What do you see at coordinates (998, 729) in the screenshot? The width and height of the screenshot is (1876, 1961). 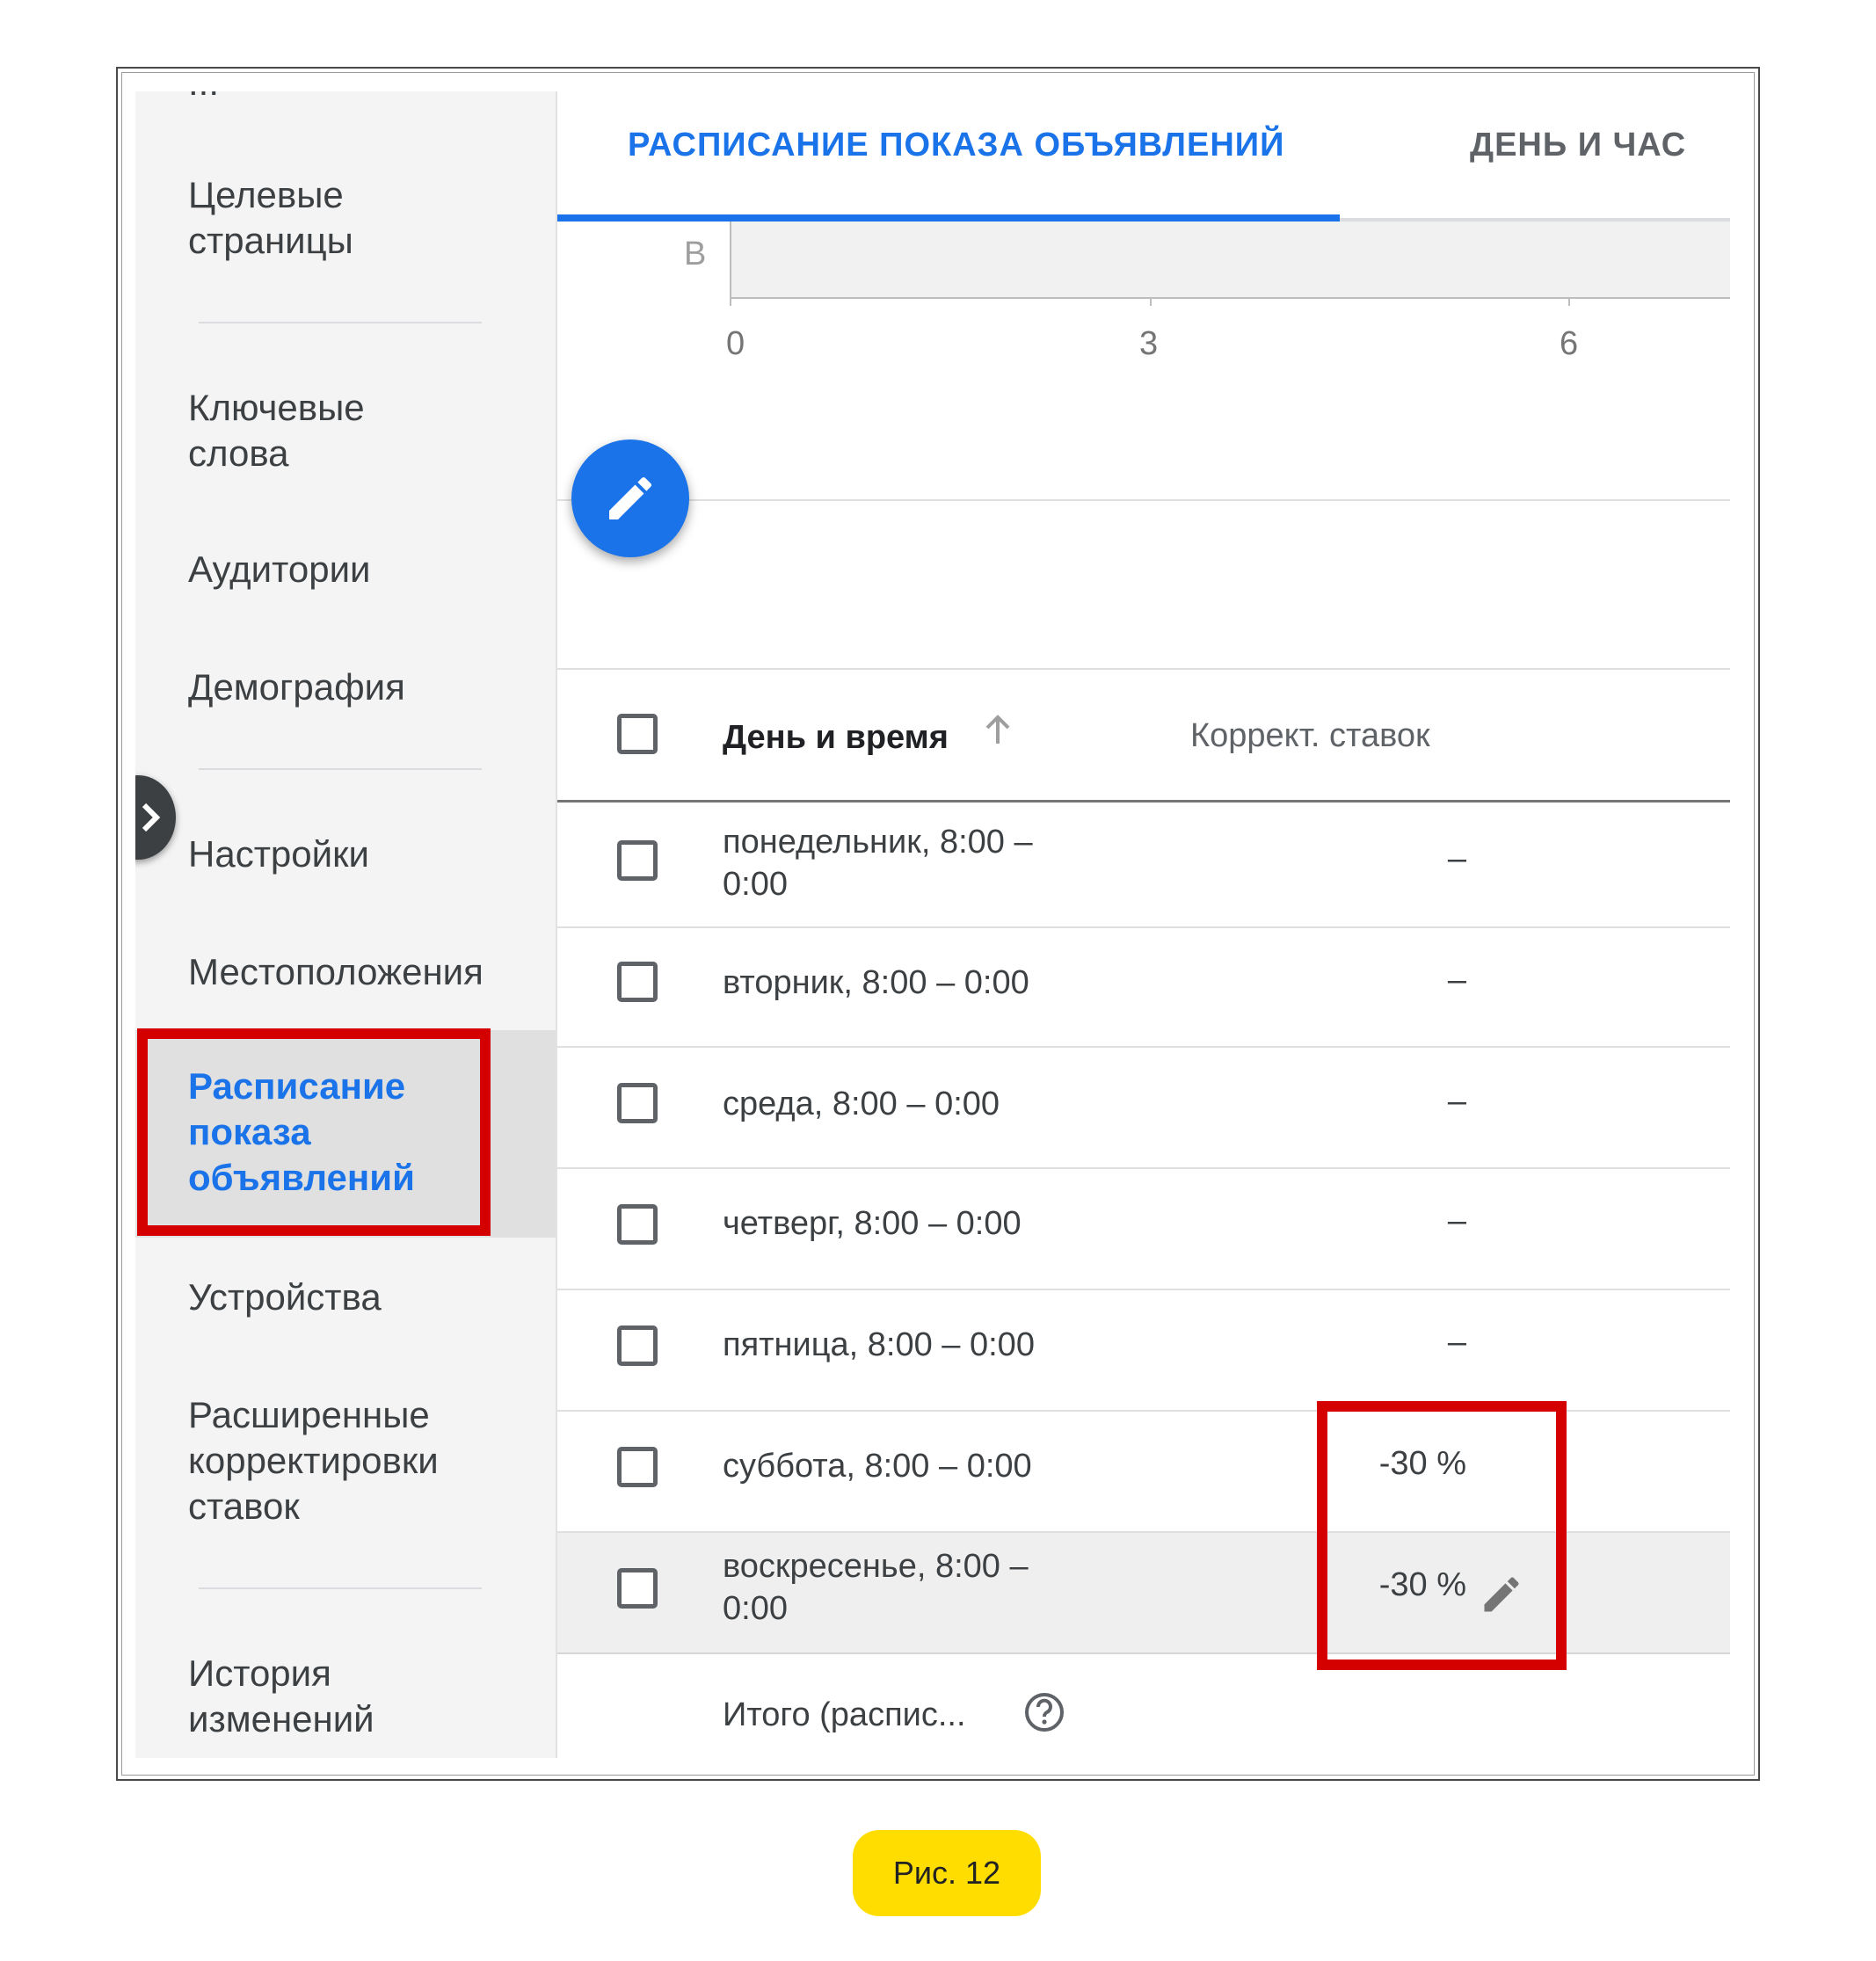 I see `arrow-up-icon` at bounding box center [998, 729].